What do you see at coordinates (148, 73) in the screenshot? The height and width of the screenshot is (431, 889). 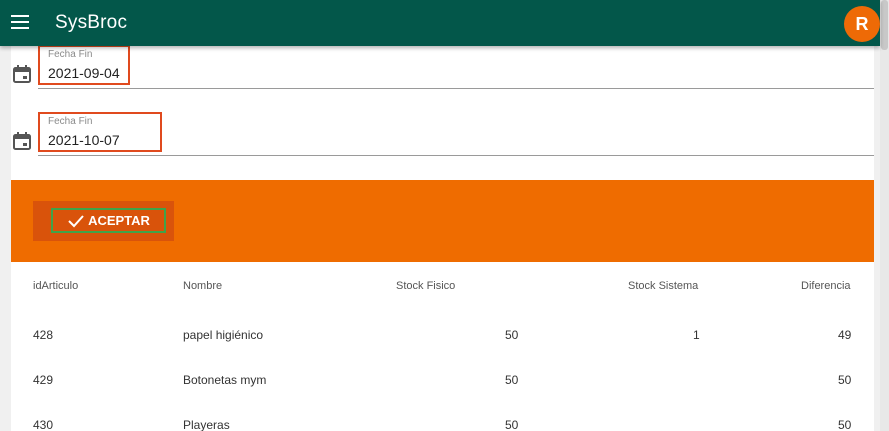 I see `start-date-input` at bounding box center [148, 73].